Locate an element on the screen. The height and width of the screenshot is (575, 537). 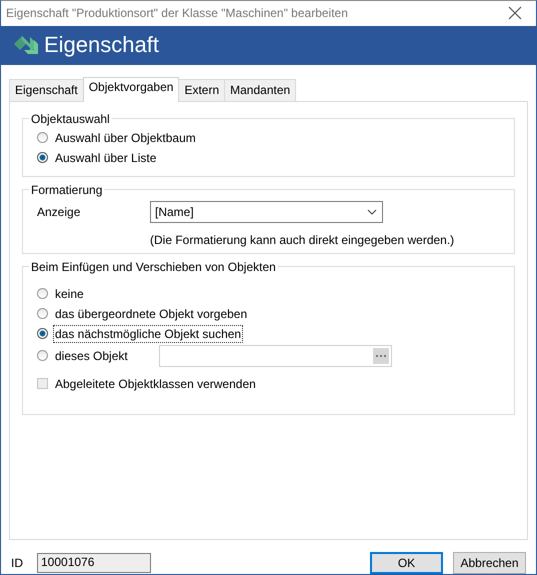
header-title: Eigenschaft is located at coordinates (101, 45).